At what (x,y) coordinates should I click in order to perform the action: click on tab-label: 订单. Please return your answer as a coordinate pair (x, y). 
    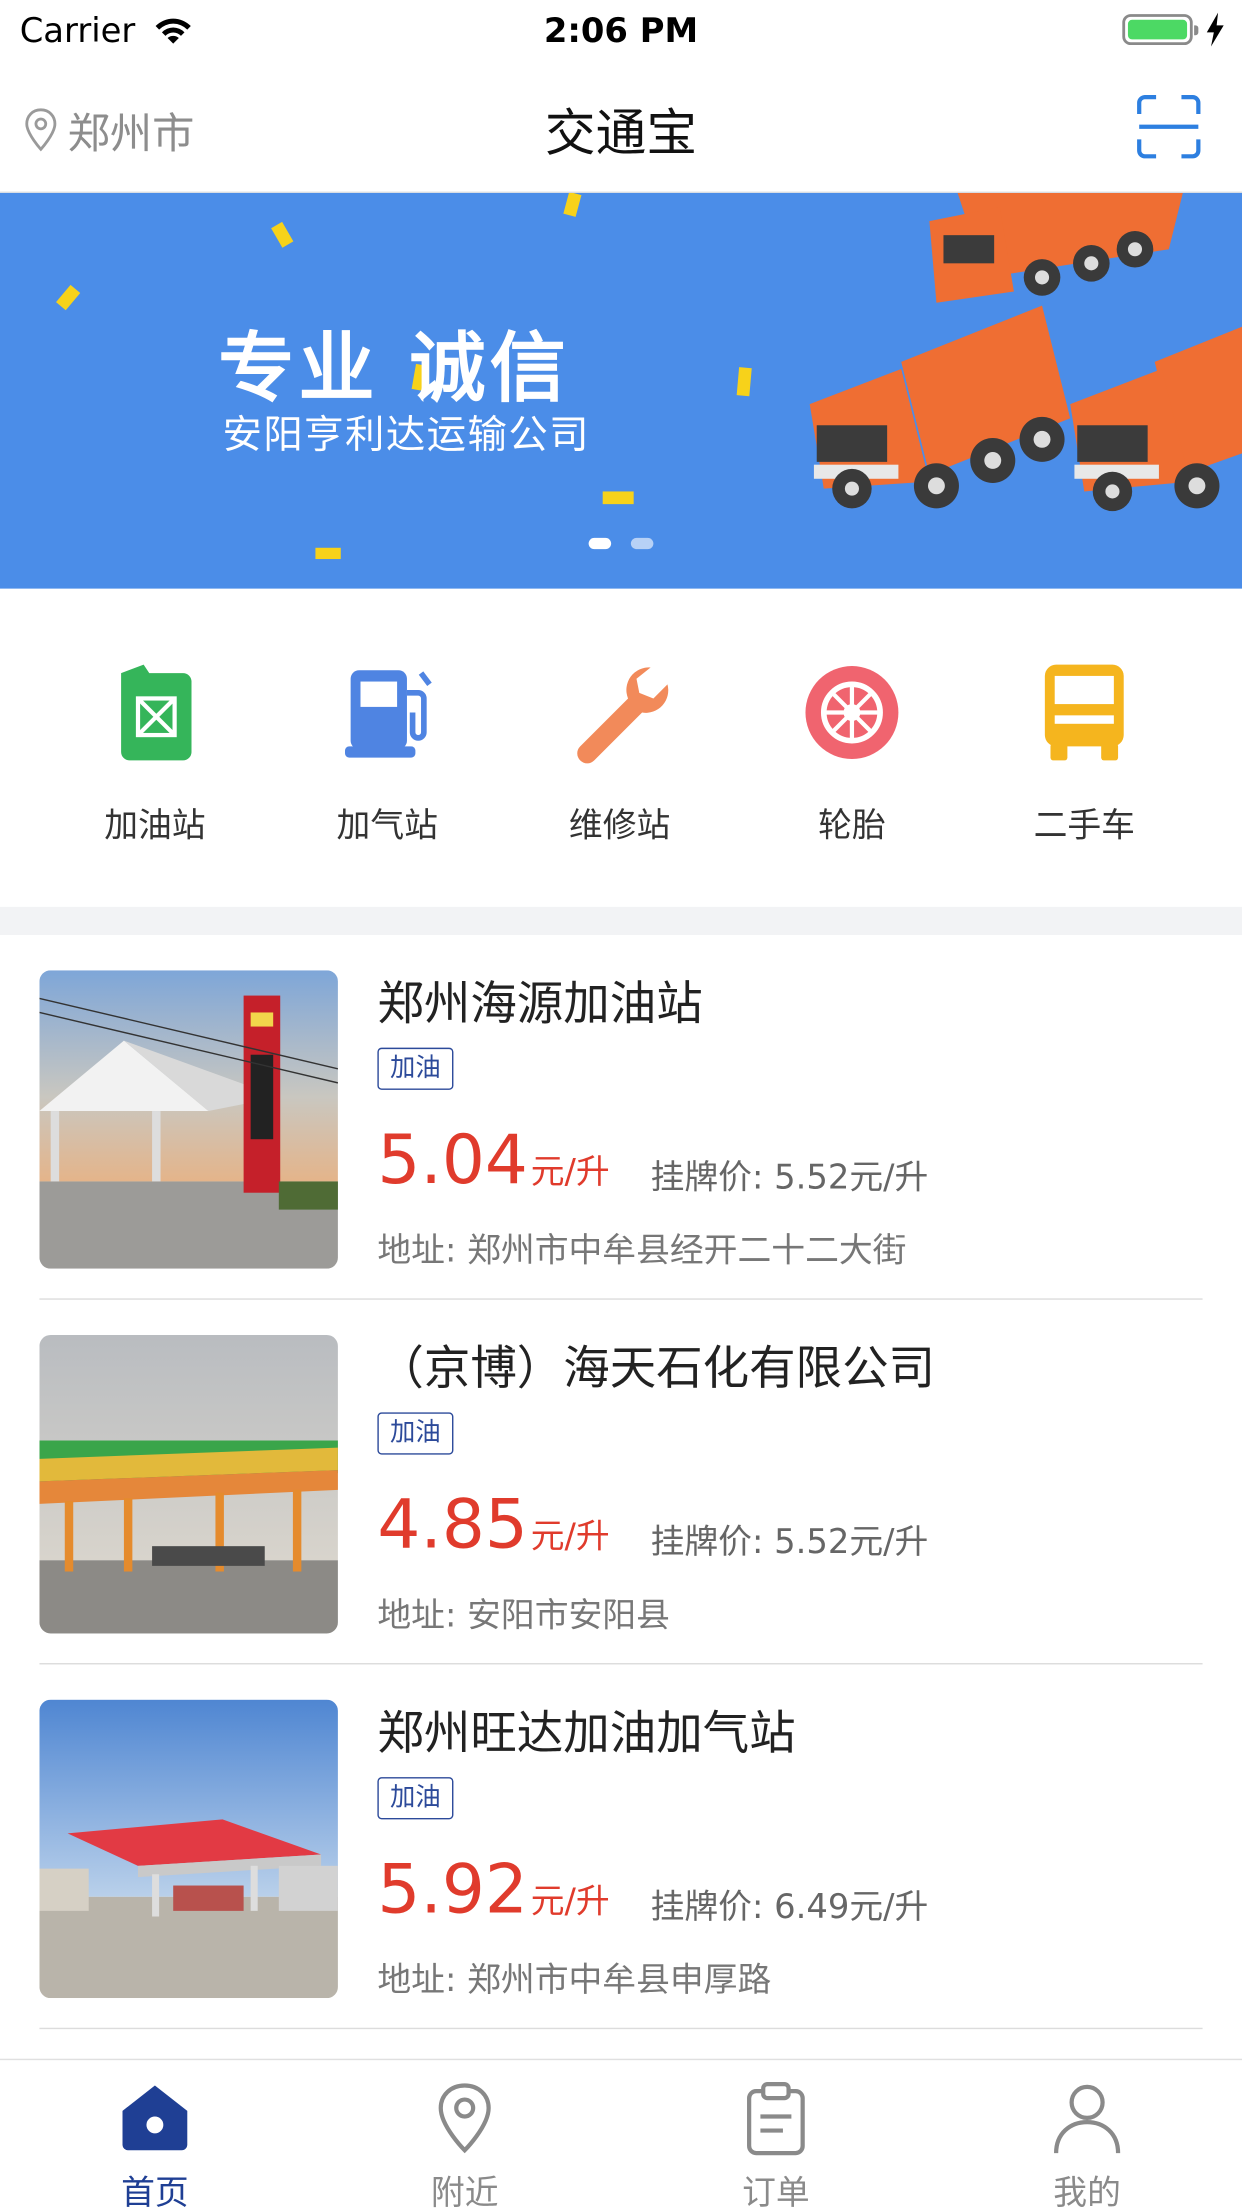
    Looking at the image, I should click on (776, 2190).